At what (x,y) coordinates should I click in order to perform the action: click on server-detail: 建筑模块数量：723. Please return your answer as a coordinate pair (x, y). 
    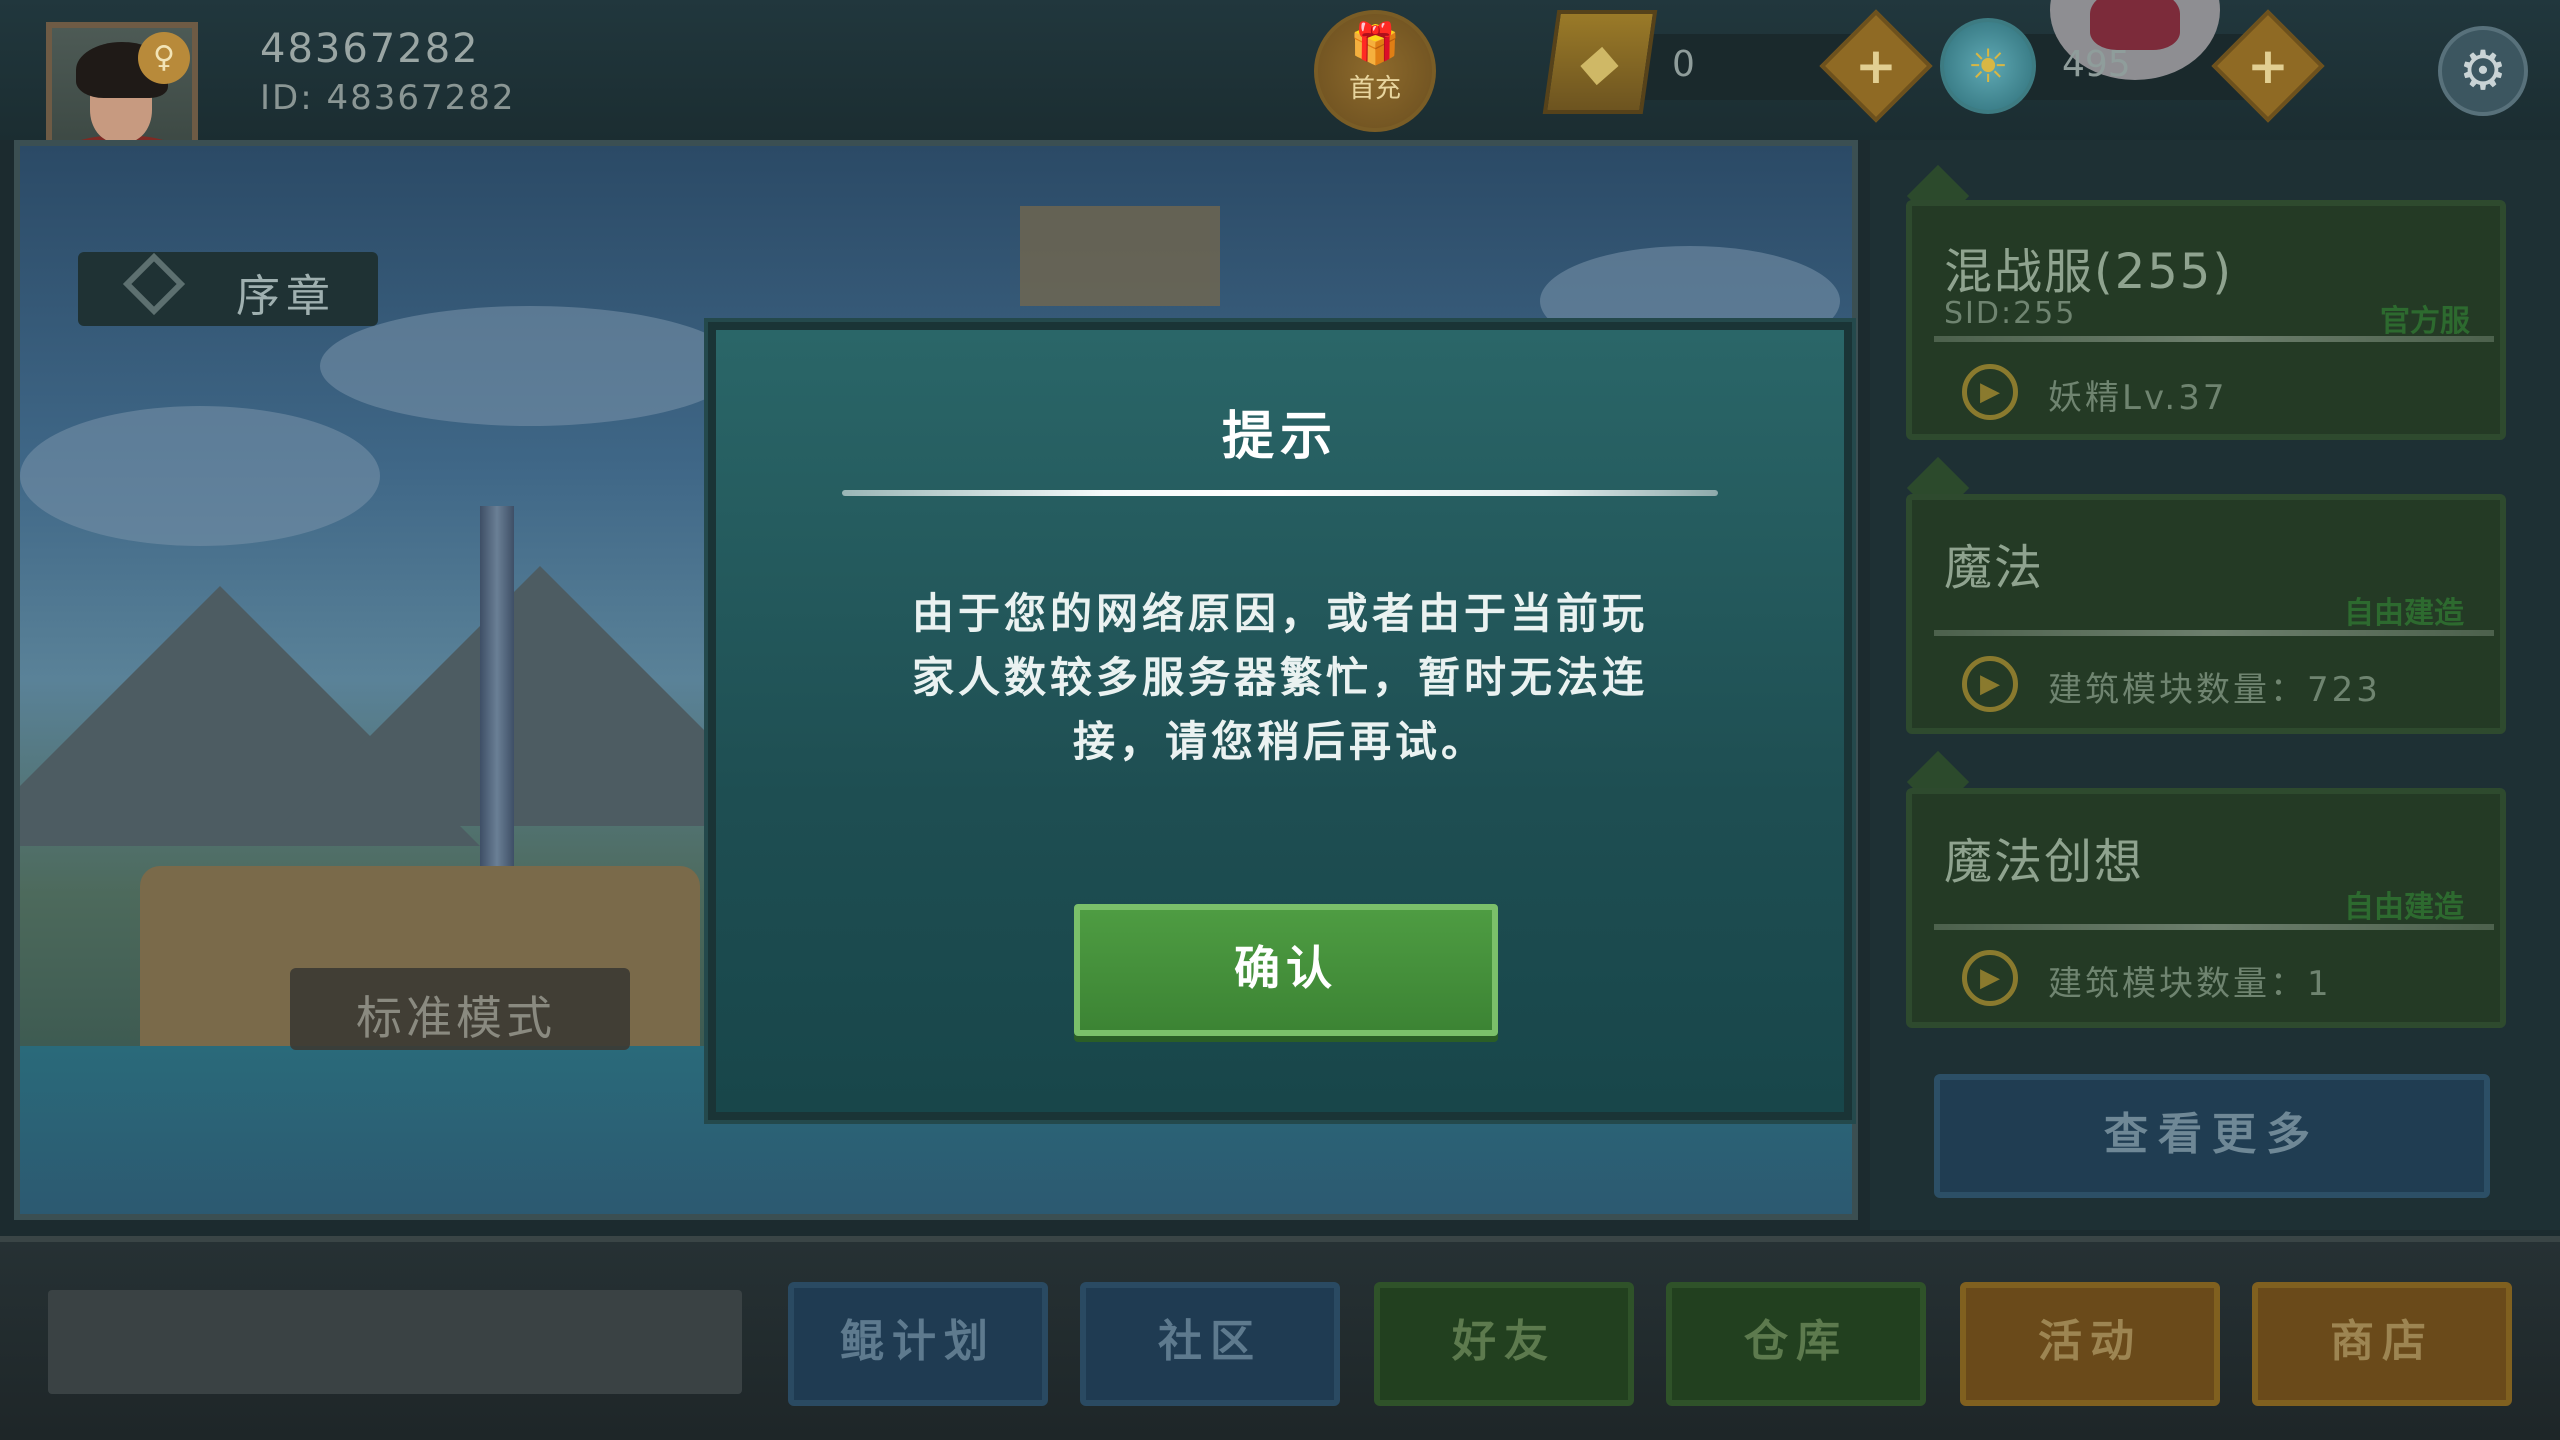
    Looking at the image, I should click on (2214, 690).